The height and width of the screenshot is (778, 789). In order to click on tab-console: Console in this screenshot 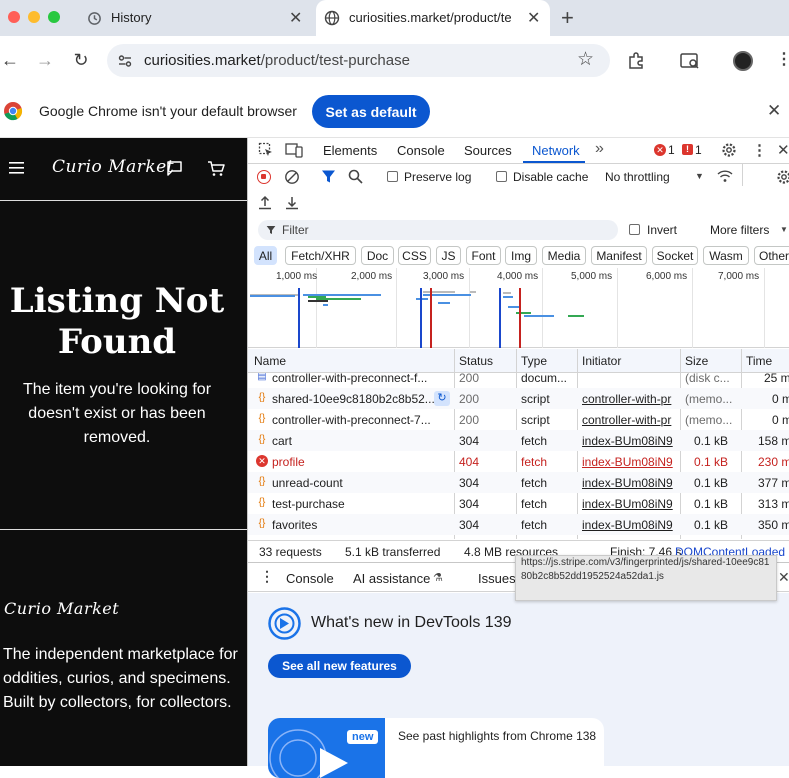, I will do `click(421, 150)`.